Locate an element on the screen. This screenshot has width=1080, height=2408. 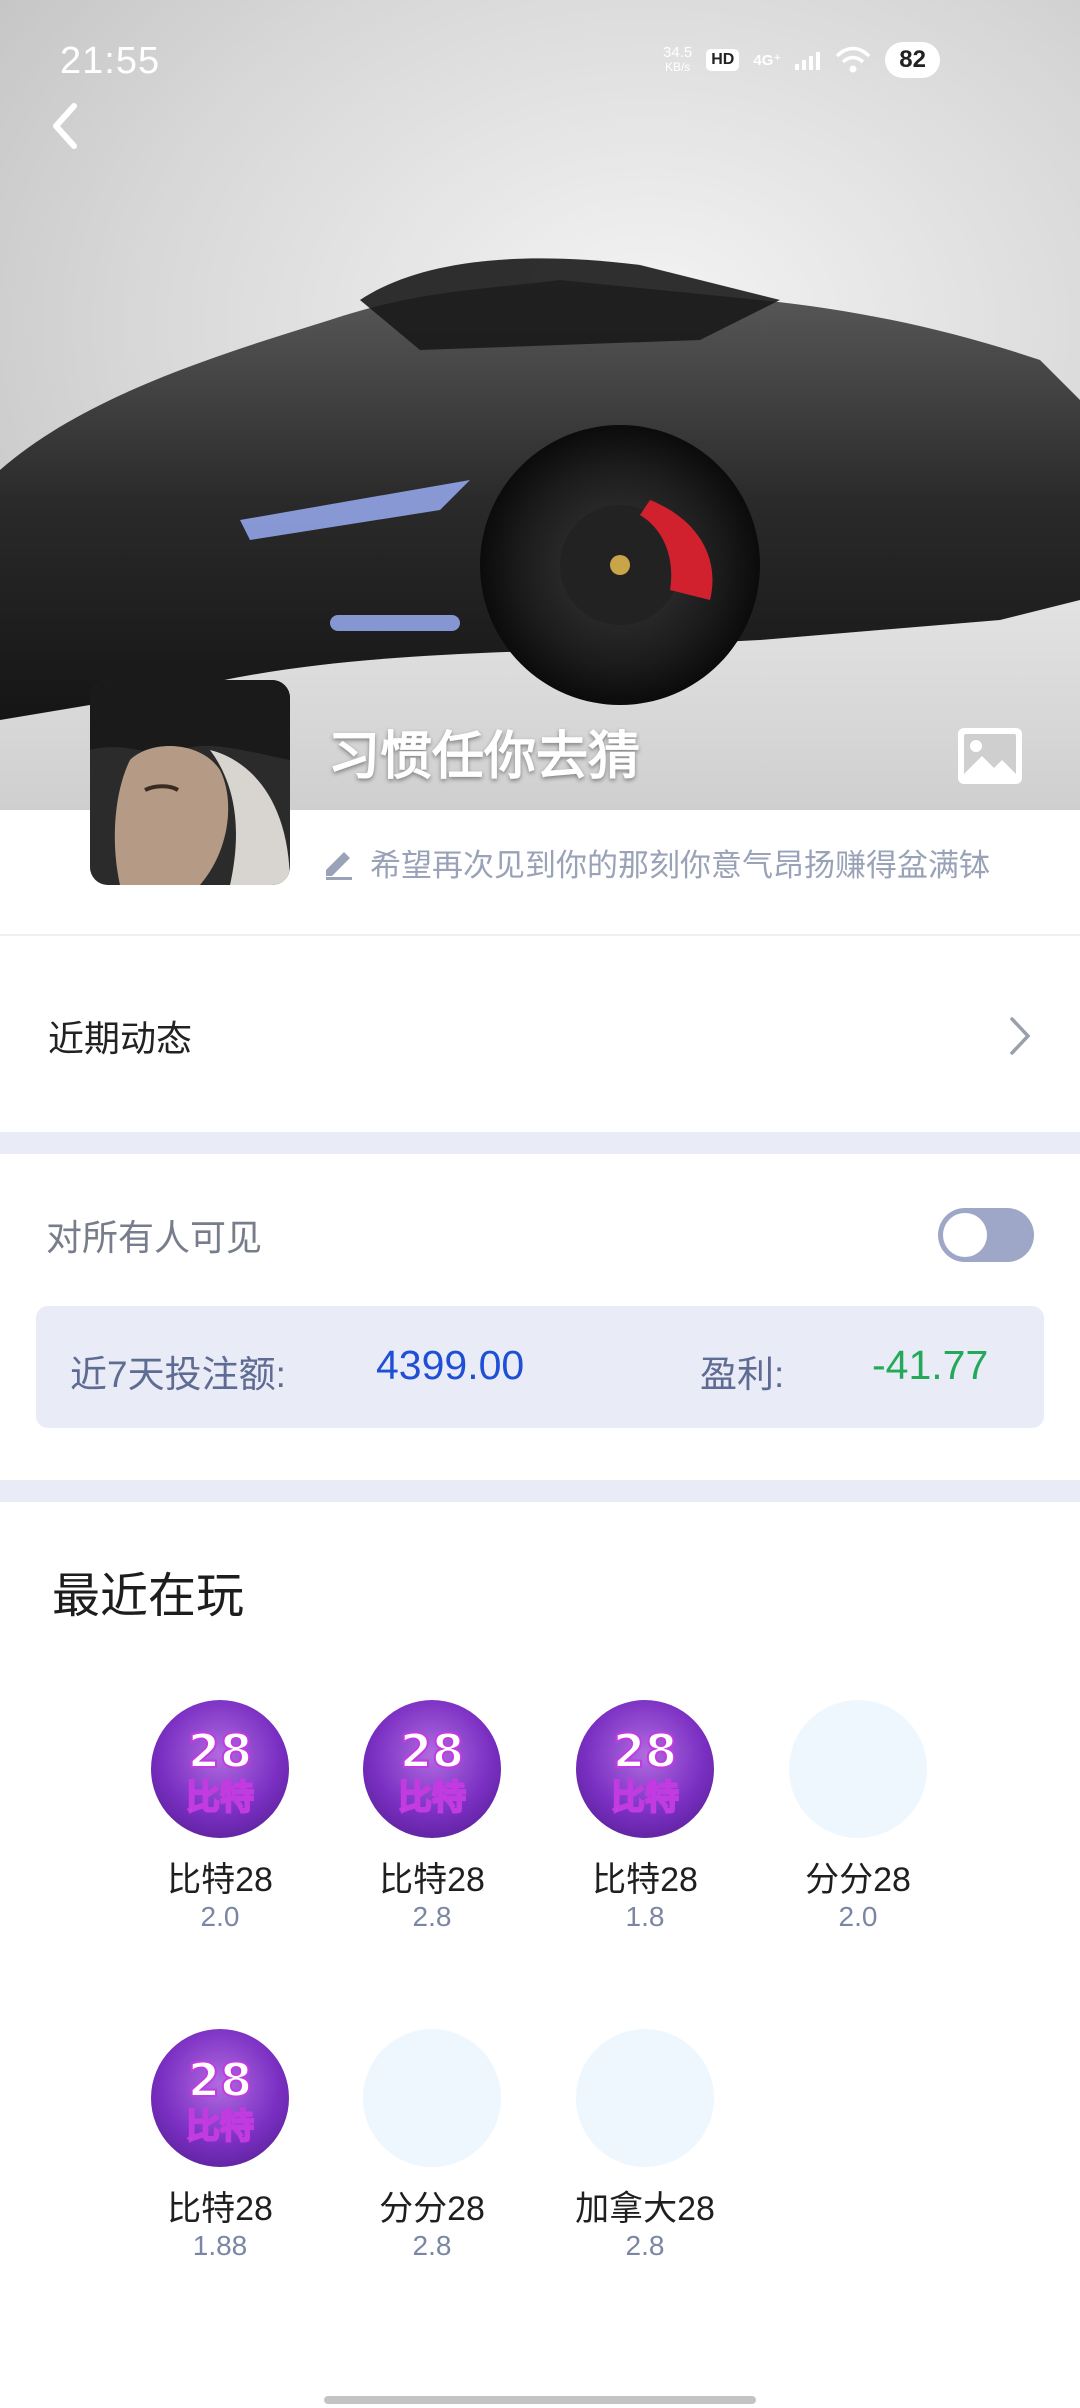
recent-activity-label: 近期动态 is located at coordinates (120, 1038).